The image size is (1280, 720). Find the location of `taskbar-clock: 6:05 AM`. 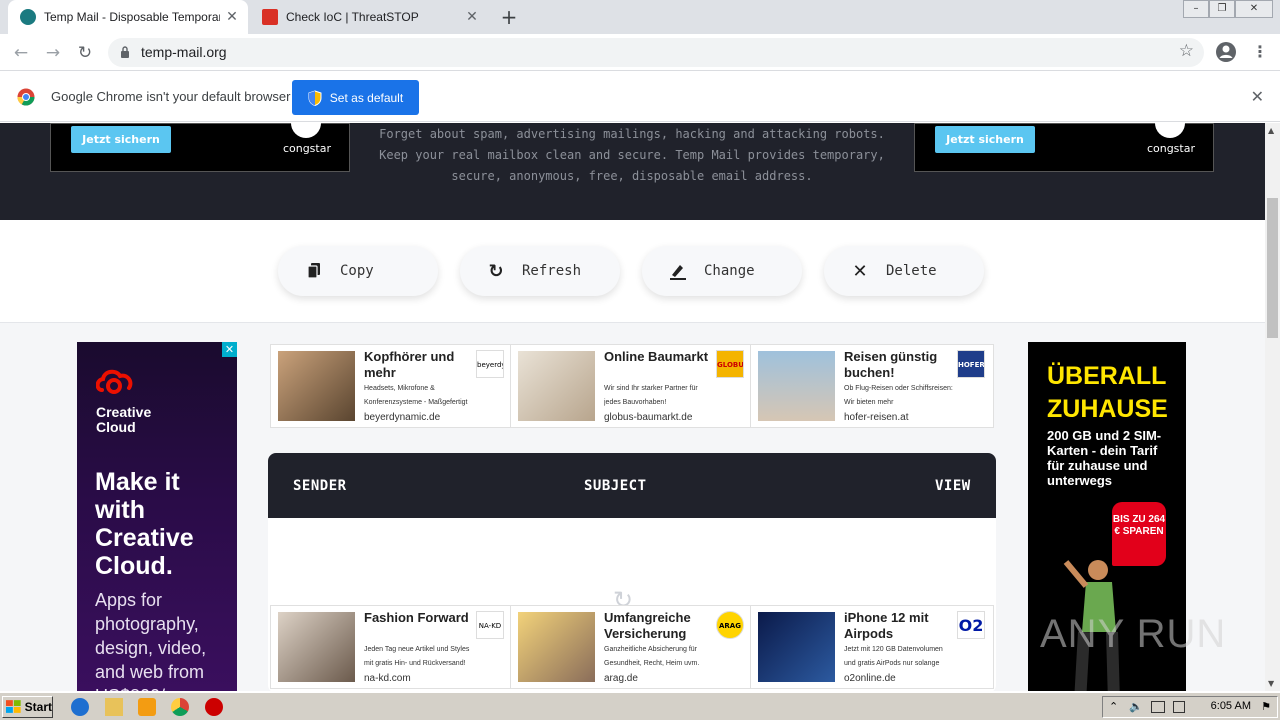

taskbar-clock: 6:05 AM is located at coordinates (1230, 706).